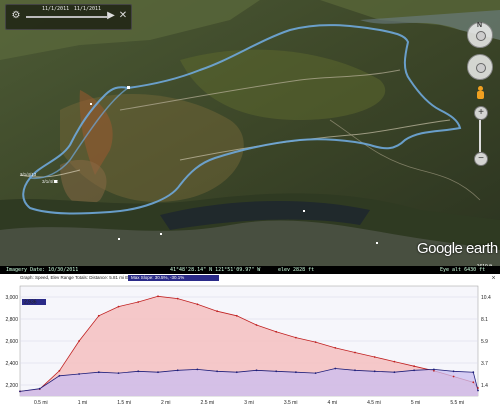 The image size is (500, 408). Describe the element at coordinates (291, 403) in the screenshot. I see `x-tick-label: 3.5 mi` at that location.